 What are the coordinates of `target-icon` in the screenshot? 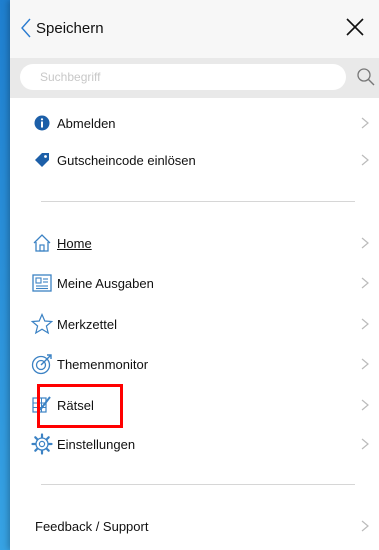 It's located at (42, 364).